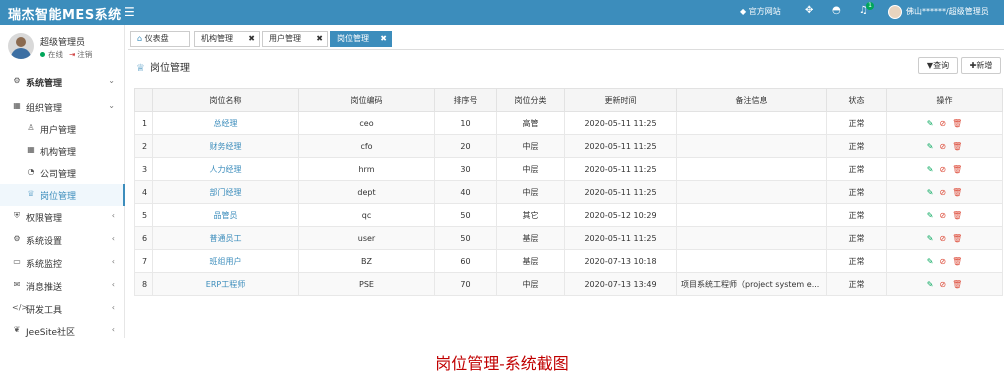 Image resolution: width=1004 pixels, height=378 pixels. I want to click on tab-dashboard: ⌂ 仪表盘, so click(160, 39).